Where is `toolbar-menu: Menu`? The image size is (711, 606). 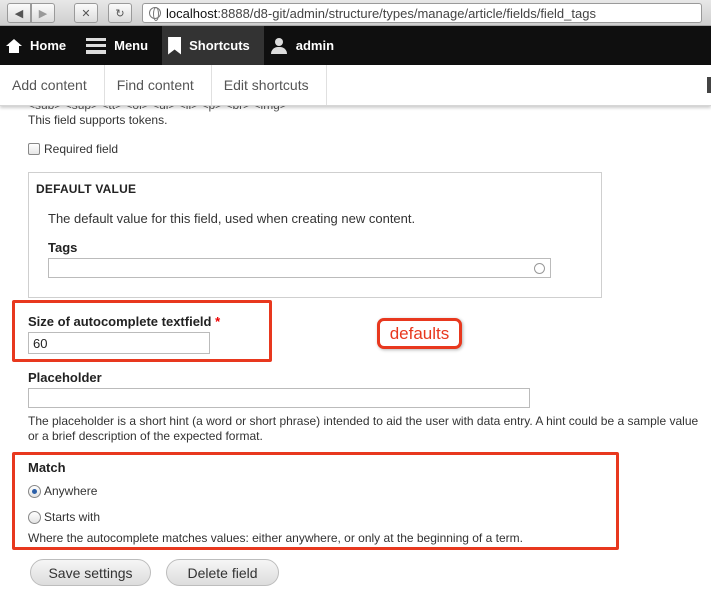 toolbar-menu: Menu is located at coordinates (121, 45).